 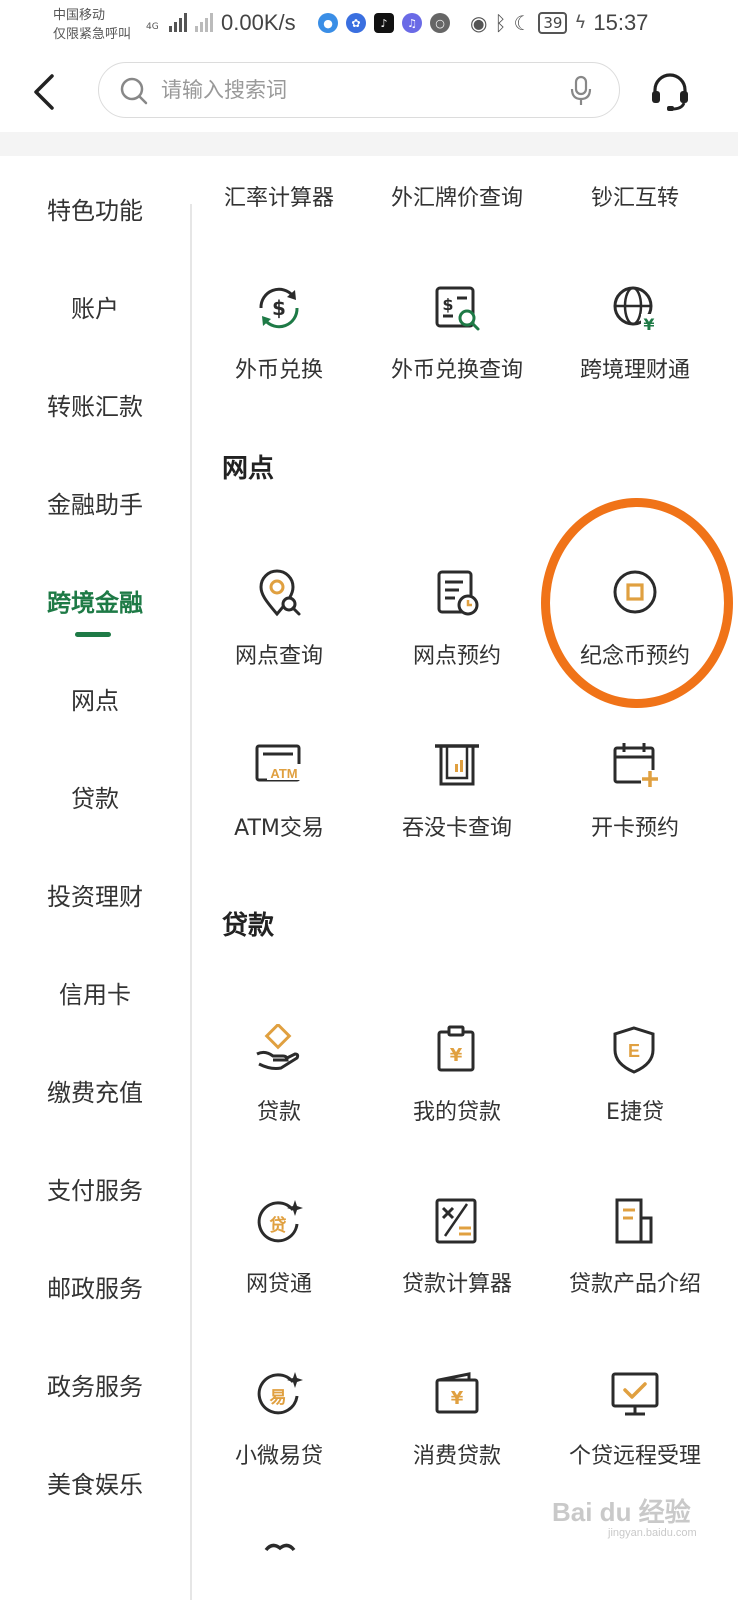 What do you see at coordinates (278, 1456) in the screenshot?
I see `item-label: 小微易贷` at bounding box center [278, 1456].